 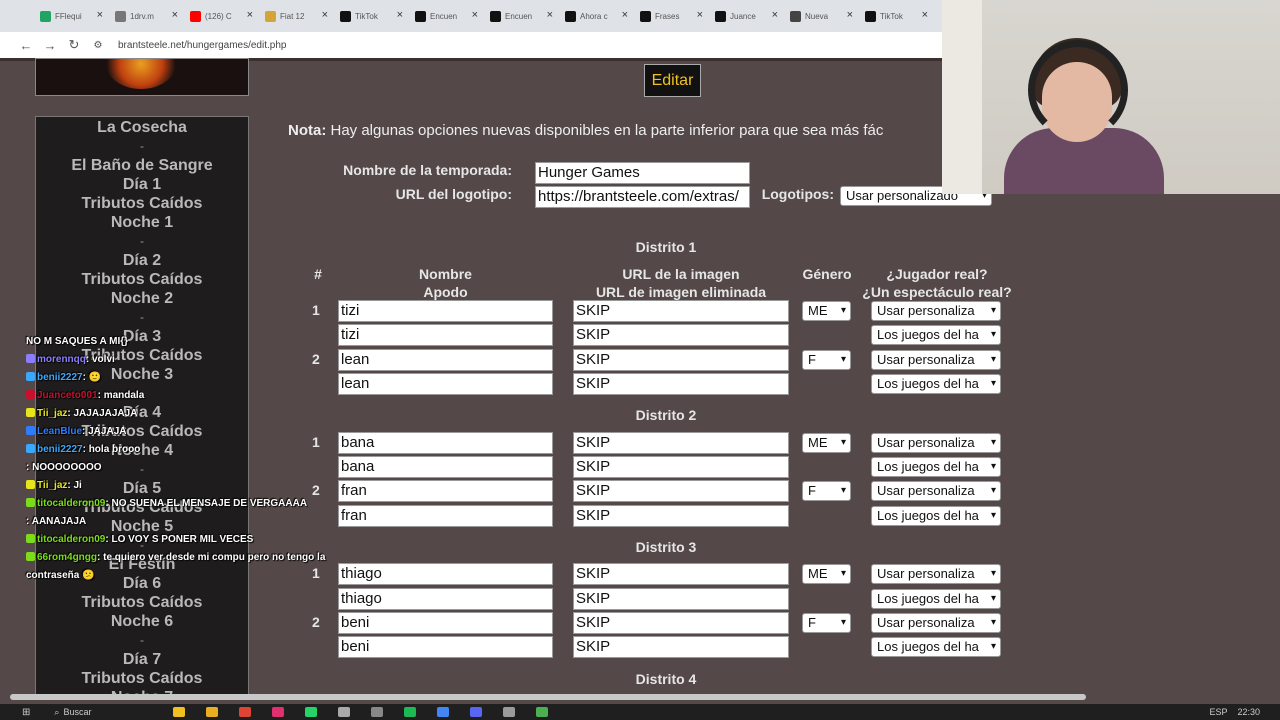 I want to click on sidebar-item: Día 2, so click(x=142, y=260).